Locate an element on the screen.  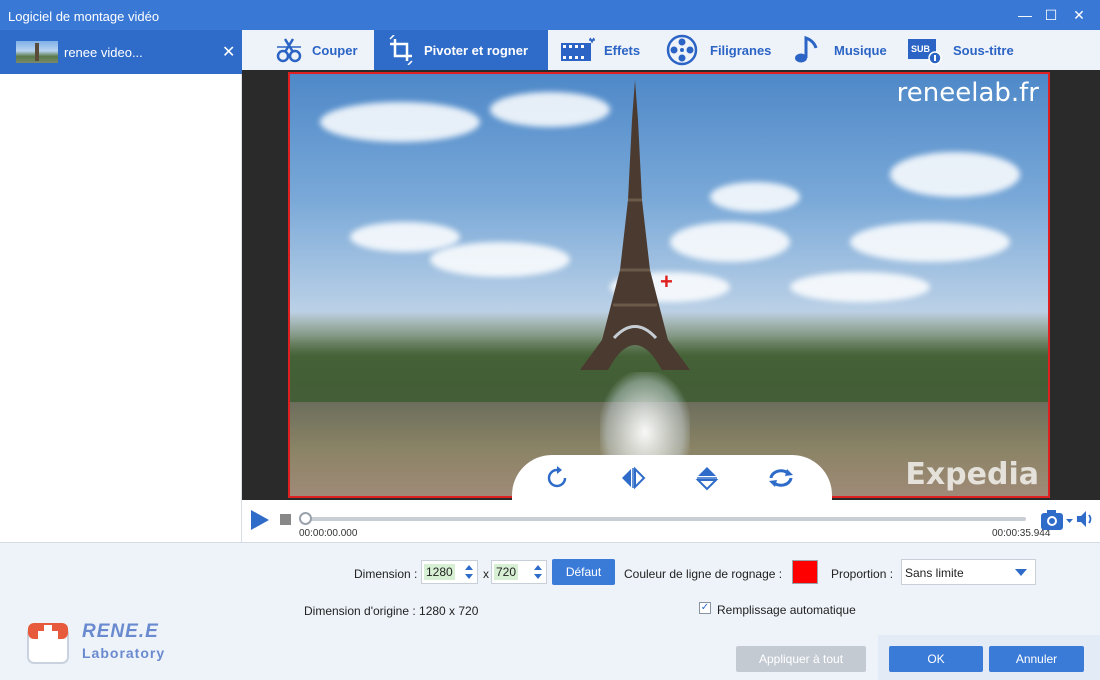
file-close-icon: ✕ is located at coordinates (228, 52).